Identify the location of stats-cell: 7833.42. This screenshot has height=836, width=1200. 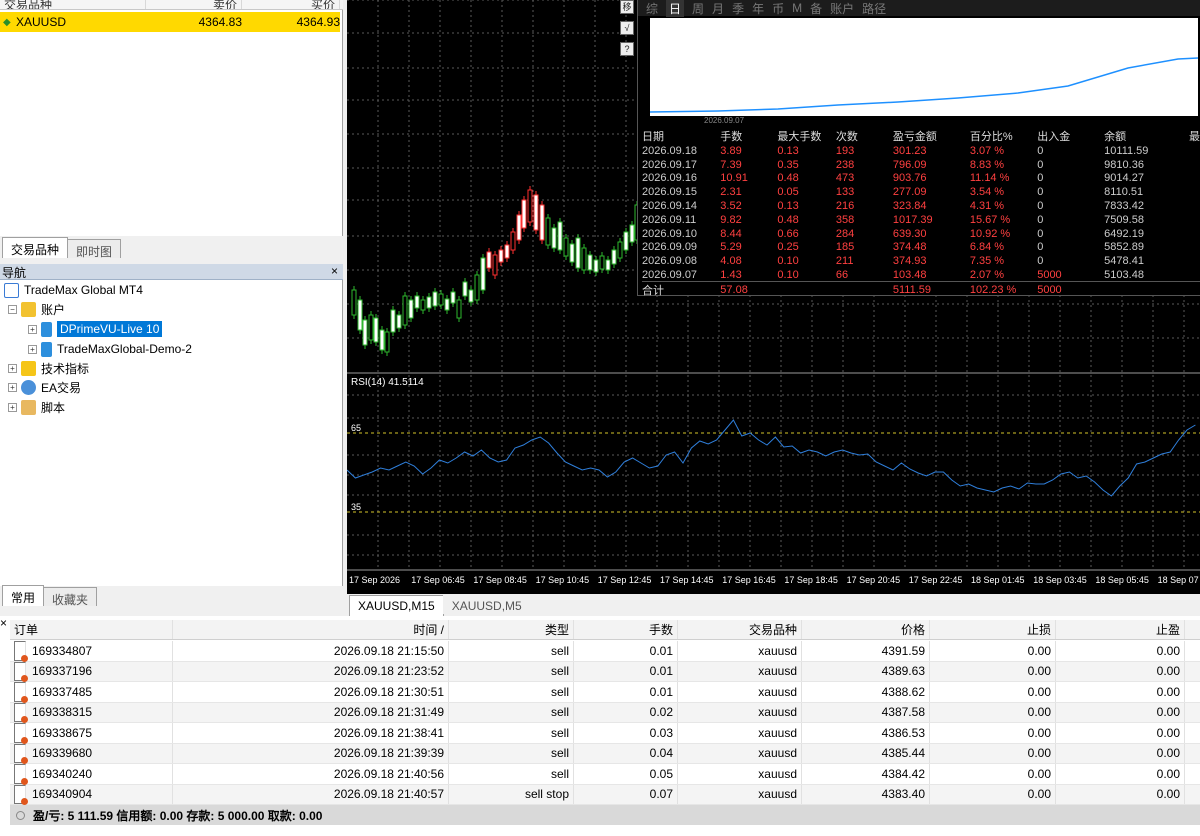
(1124, 206).